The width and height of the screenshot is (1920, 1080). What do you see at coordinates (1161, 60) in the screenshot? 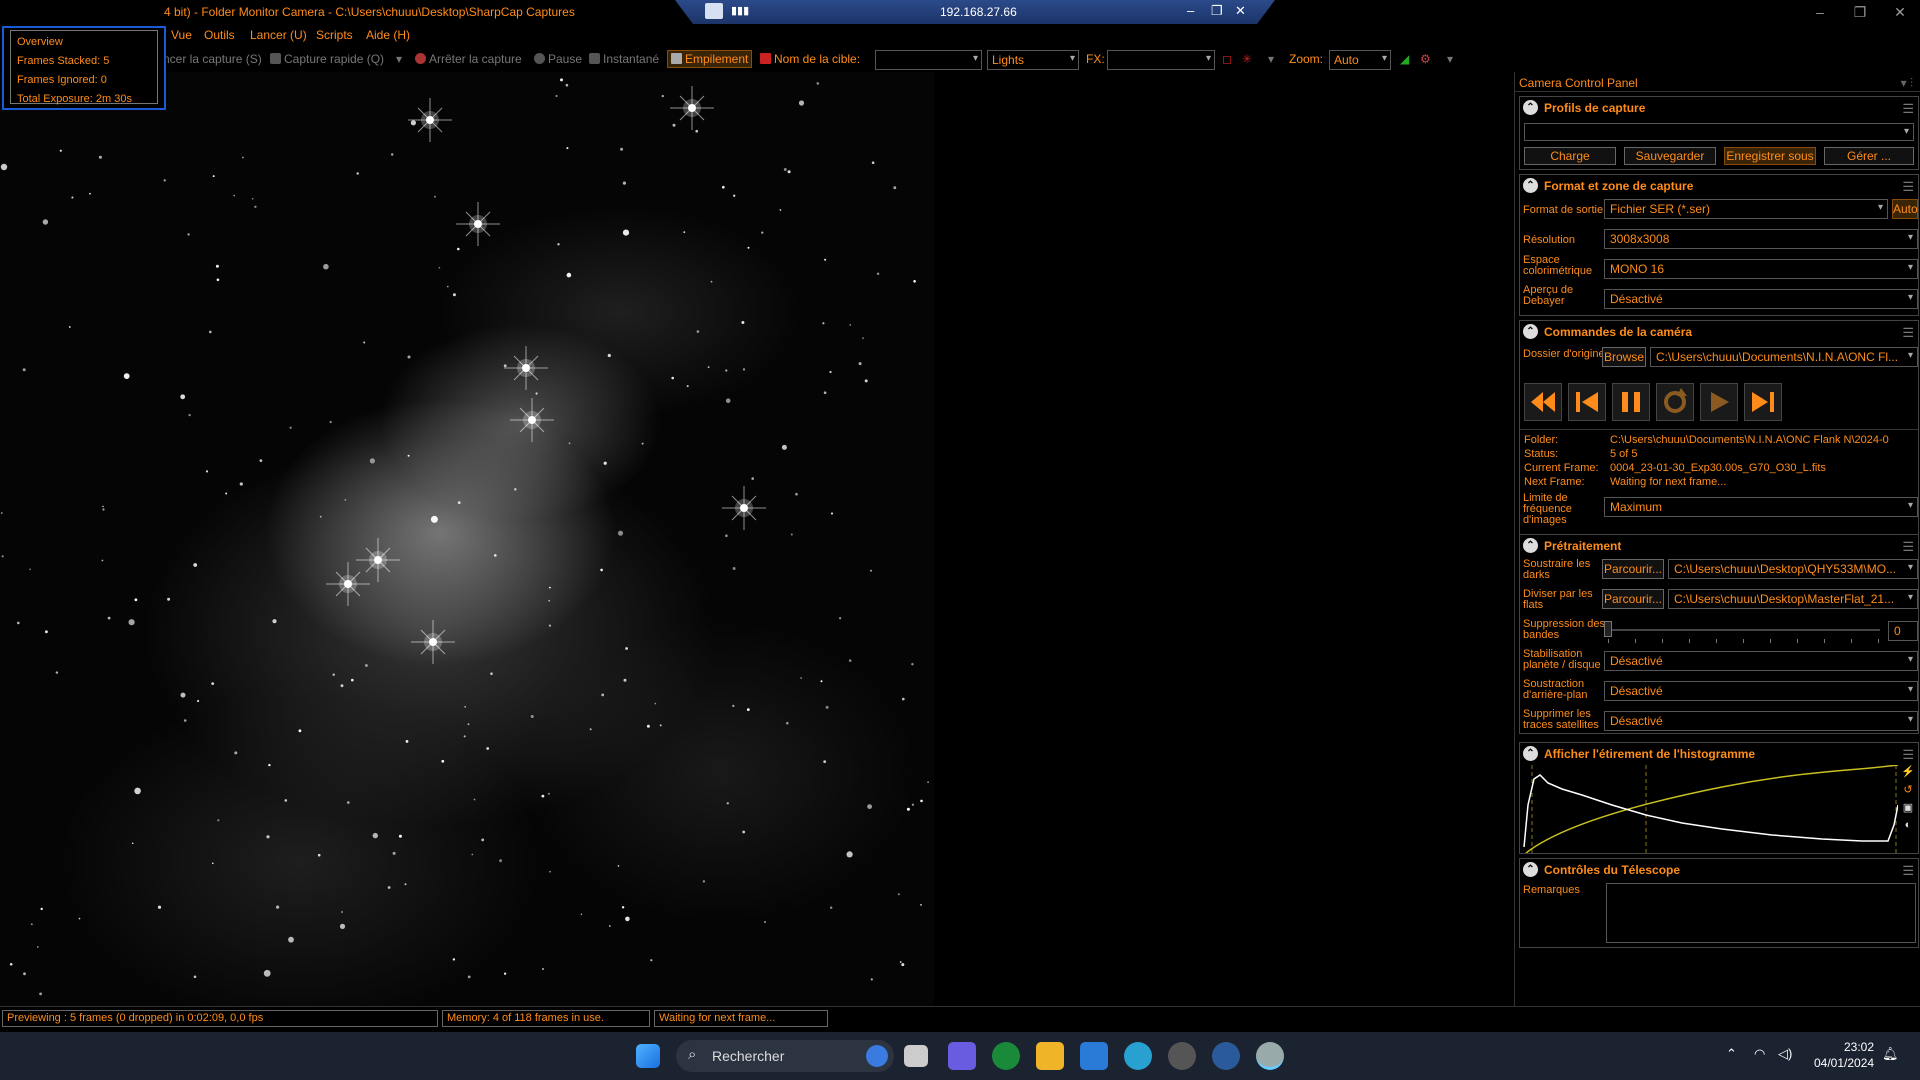
I see `fx-combo` at bounding box center [1161, 60].